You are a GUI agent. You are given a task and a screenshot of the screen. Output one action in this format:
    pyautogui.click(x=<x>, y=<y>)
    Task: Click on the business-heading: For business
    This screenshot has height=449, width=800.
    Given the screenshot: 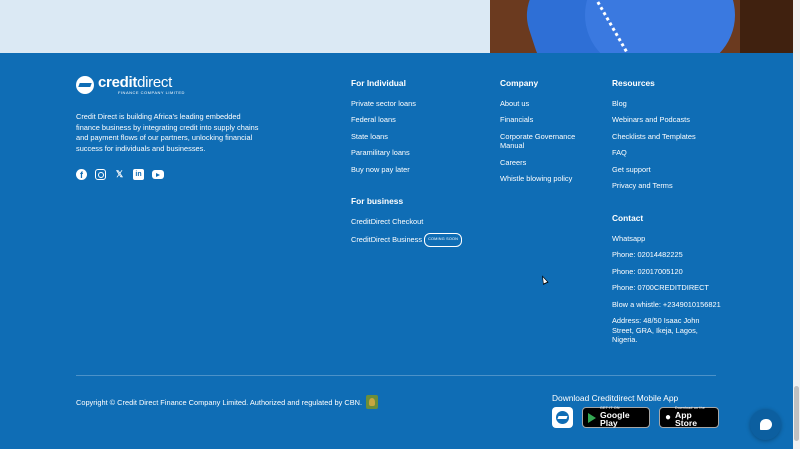 What is the action you would take?
    pyautogui.click(x=377, y=201)
    